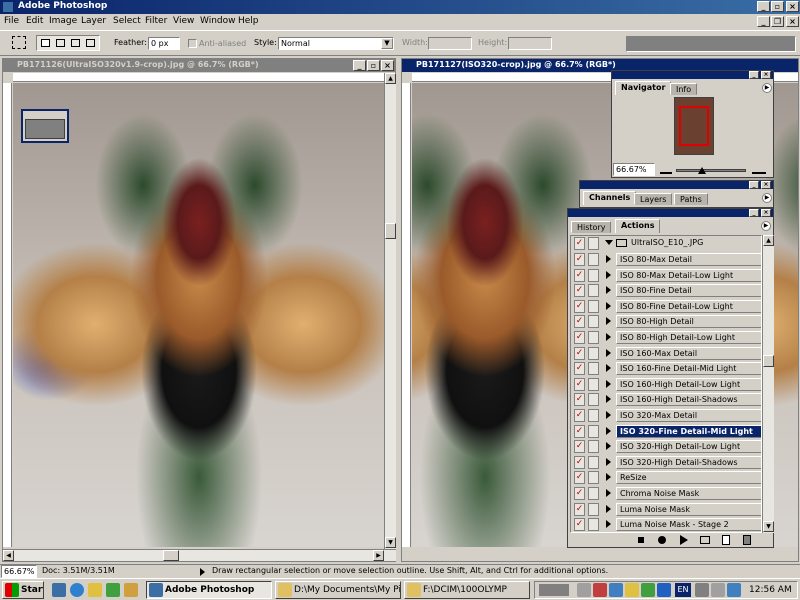  Describe the element at coordinates (127, 21) in the screenshot. I see `menu-select: Select` at that location.